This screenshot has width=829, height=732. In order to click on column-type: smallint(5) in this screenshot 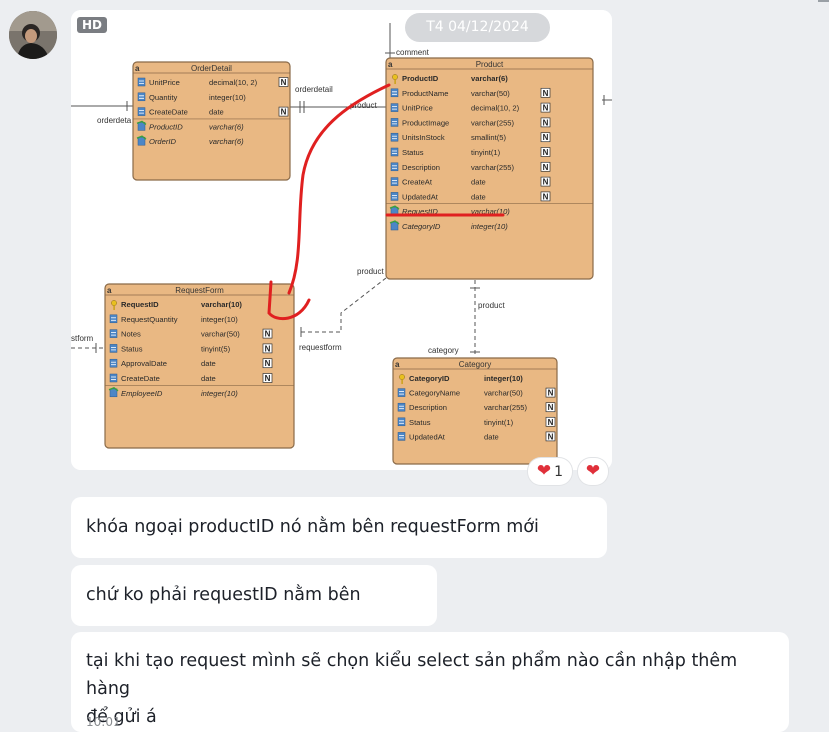, I will do `click(488, 137)`.